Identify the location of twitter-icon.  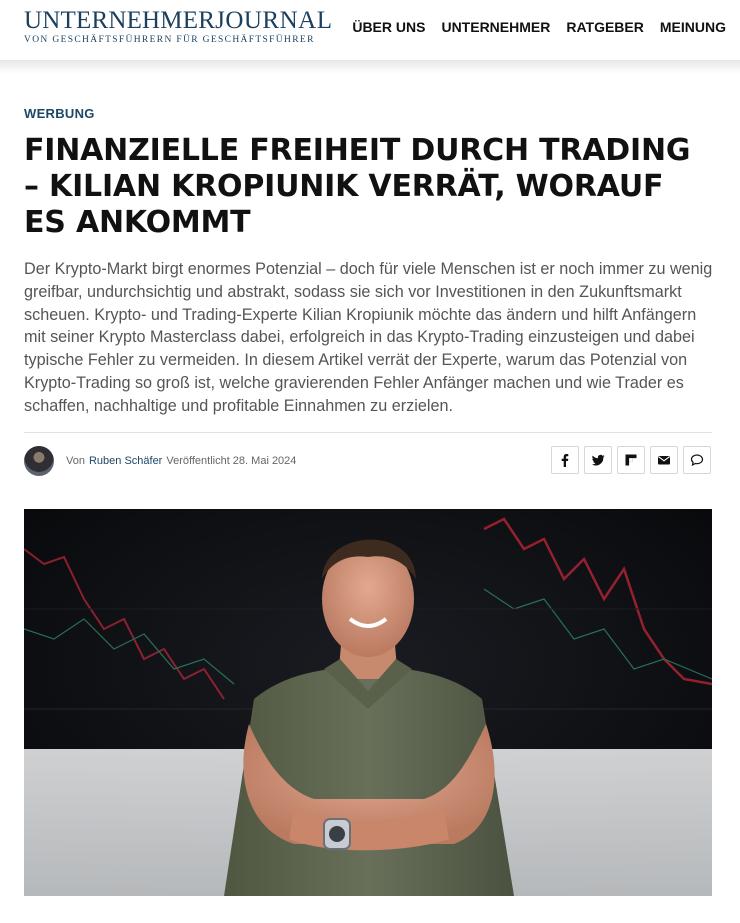
(598, 460).